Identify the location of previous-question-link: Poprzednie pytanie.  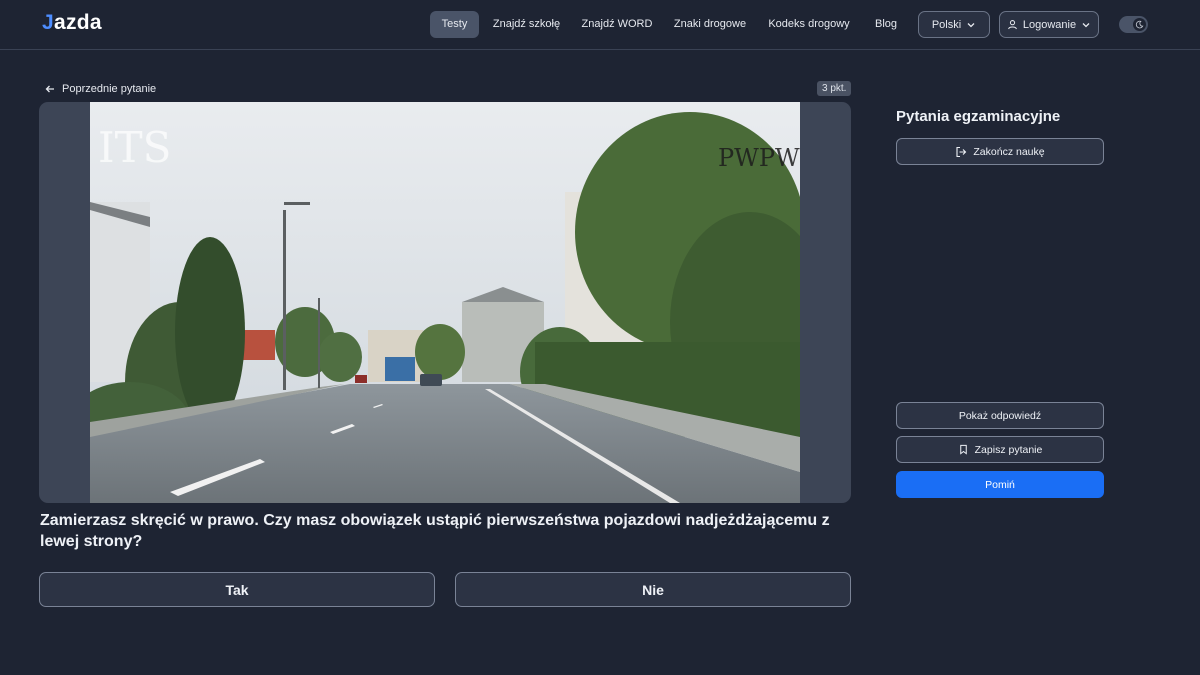
(100, 89).